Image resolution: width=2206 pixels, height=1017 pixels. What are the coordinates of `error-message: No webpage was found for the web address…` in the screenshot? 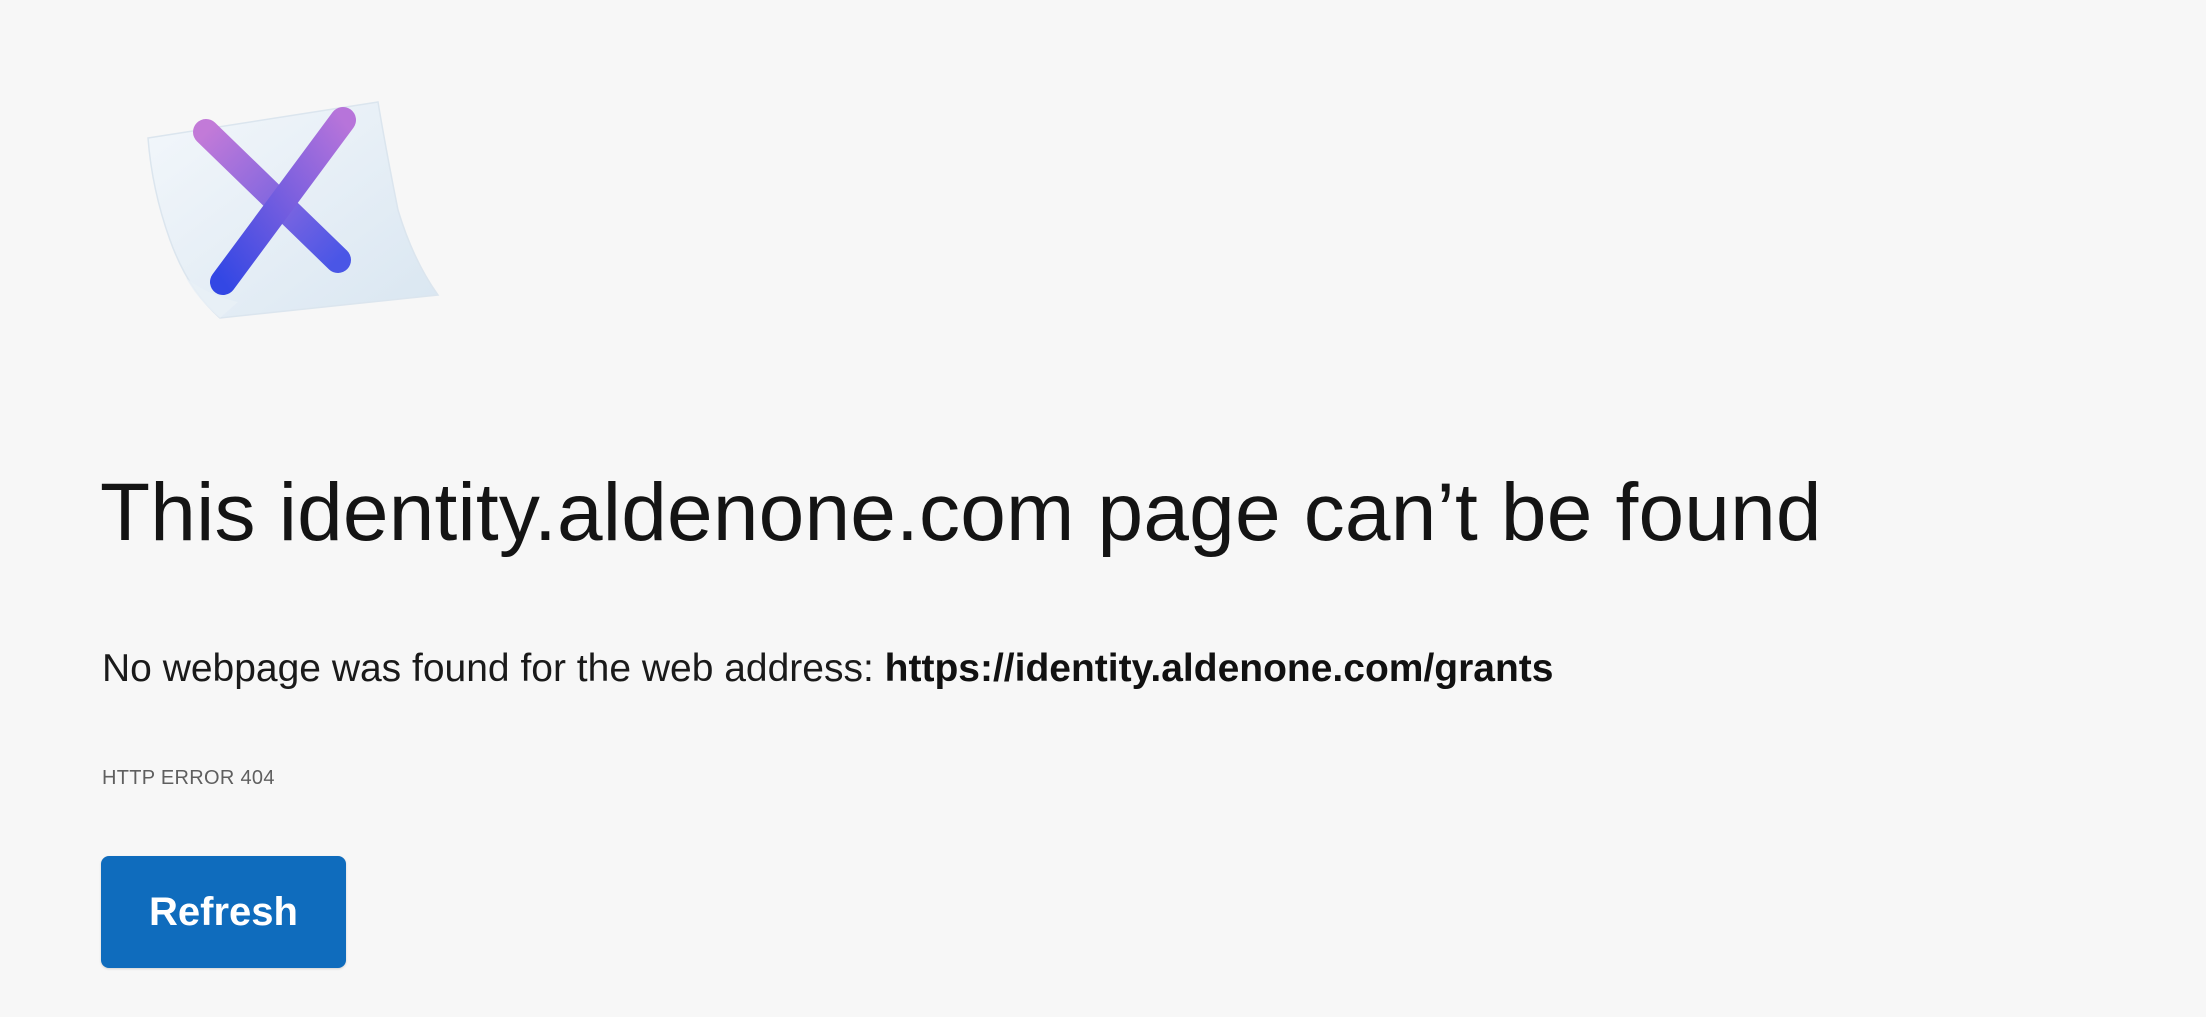 It's located at (827, 669).